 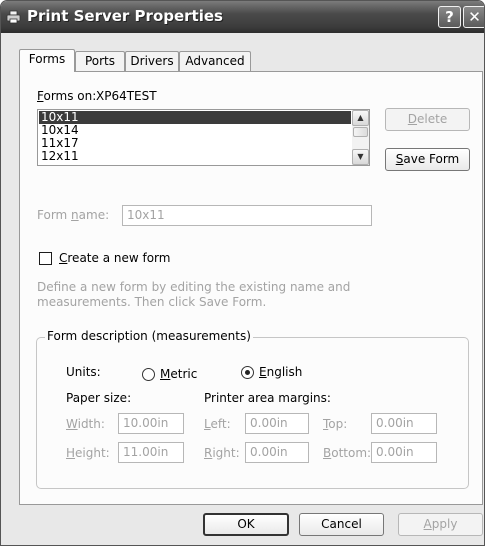 I want to click on tab-advanced: Advanced, so click(x=215, y=61).